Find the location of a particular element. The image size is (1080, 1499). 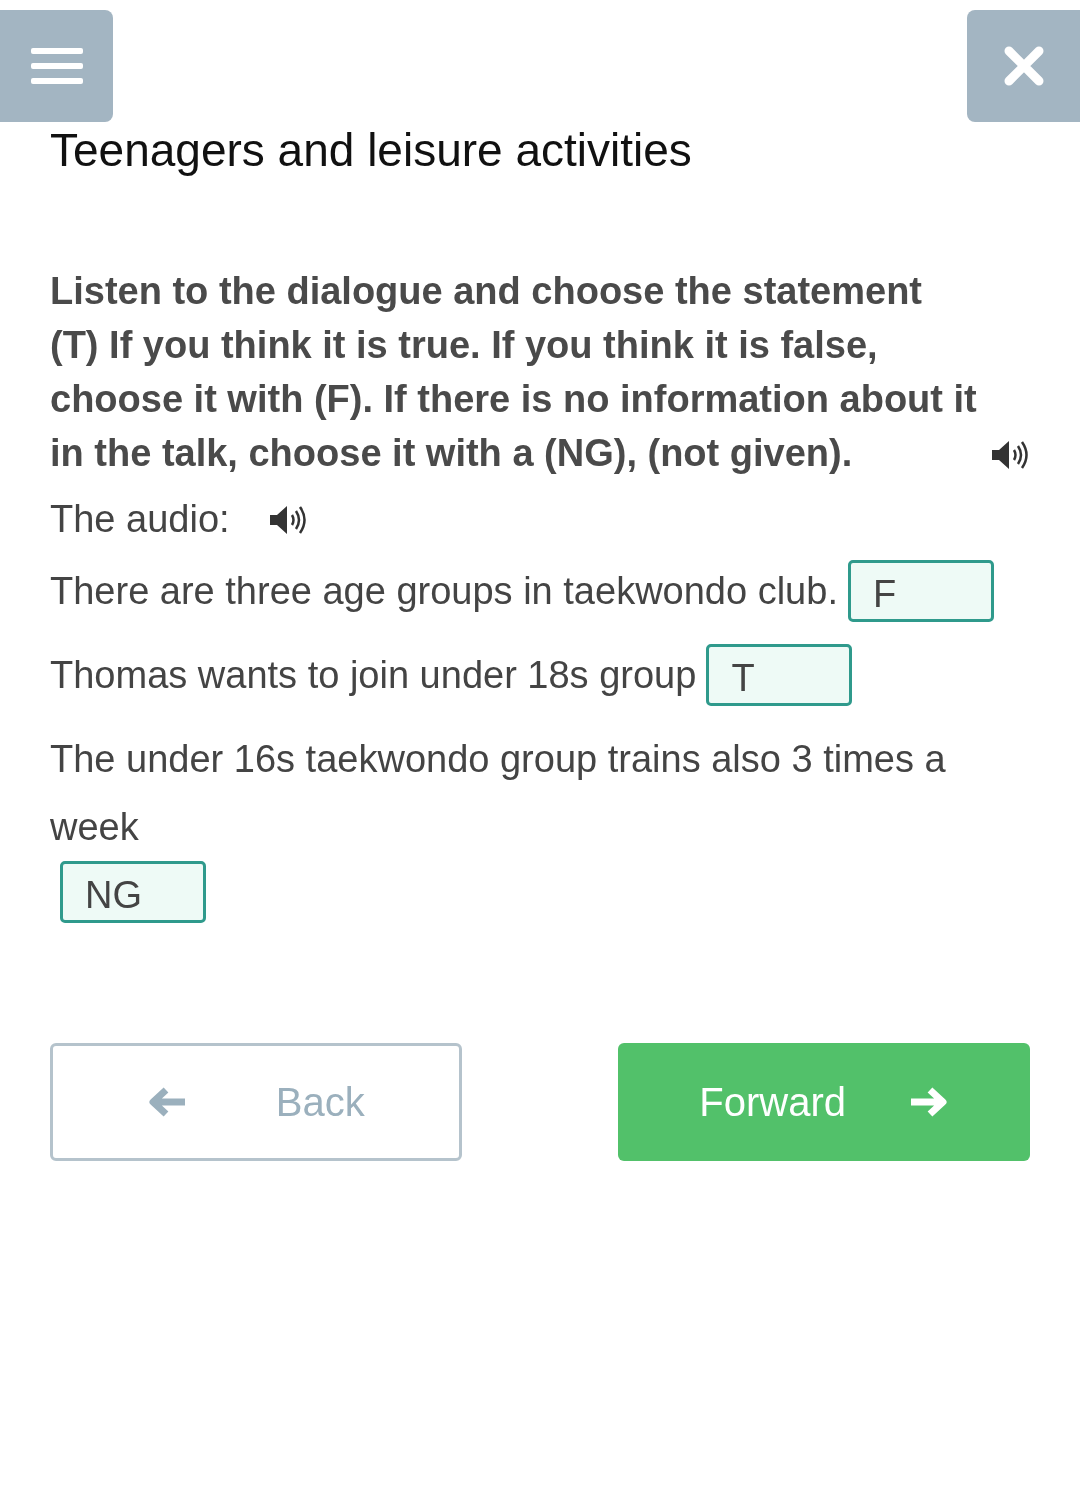

audio-label: The audio: is located at coordinates (140, 519).